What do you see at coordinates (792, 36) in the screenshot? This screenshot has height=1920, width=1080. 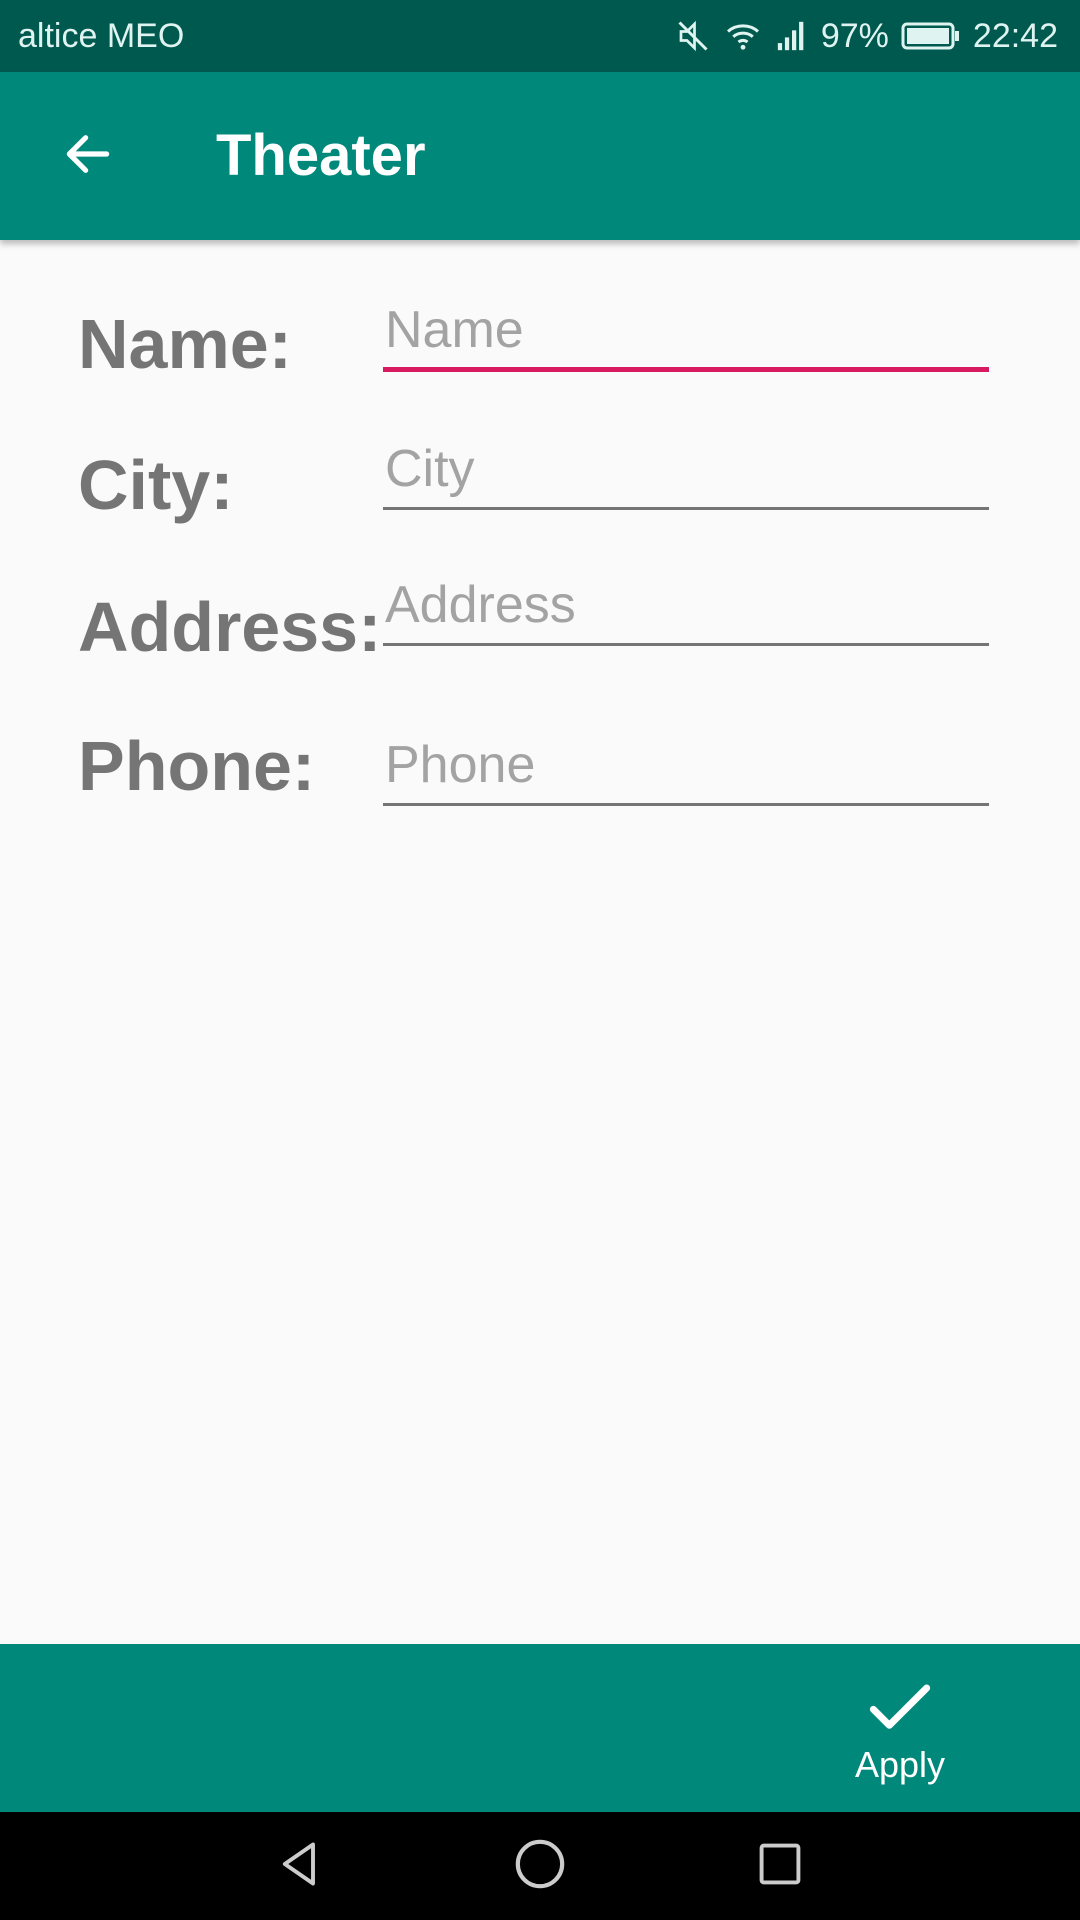 I see `signal-icon` at bounding box center [792, 36].